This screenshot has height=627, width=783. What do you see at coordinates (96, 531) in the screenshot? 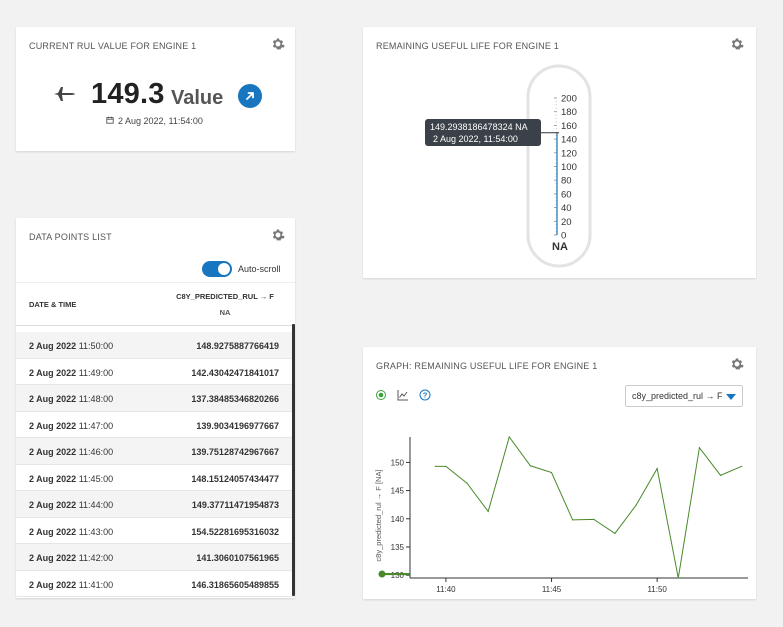
I see `row-time: 11:43:00` at bounding box center [96, 531].